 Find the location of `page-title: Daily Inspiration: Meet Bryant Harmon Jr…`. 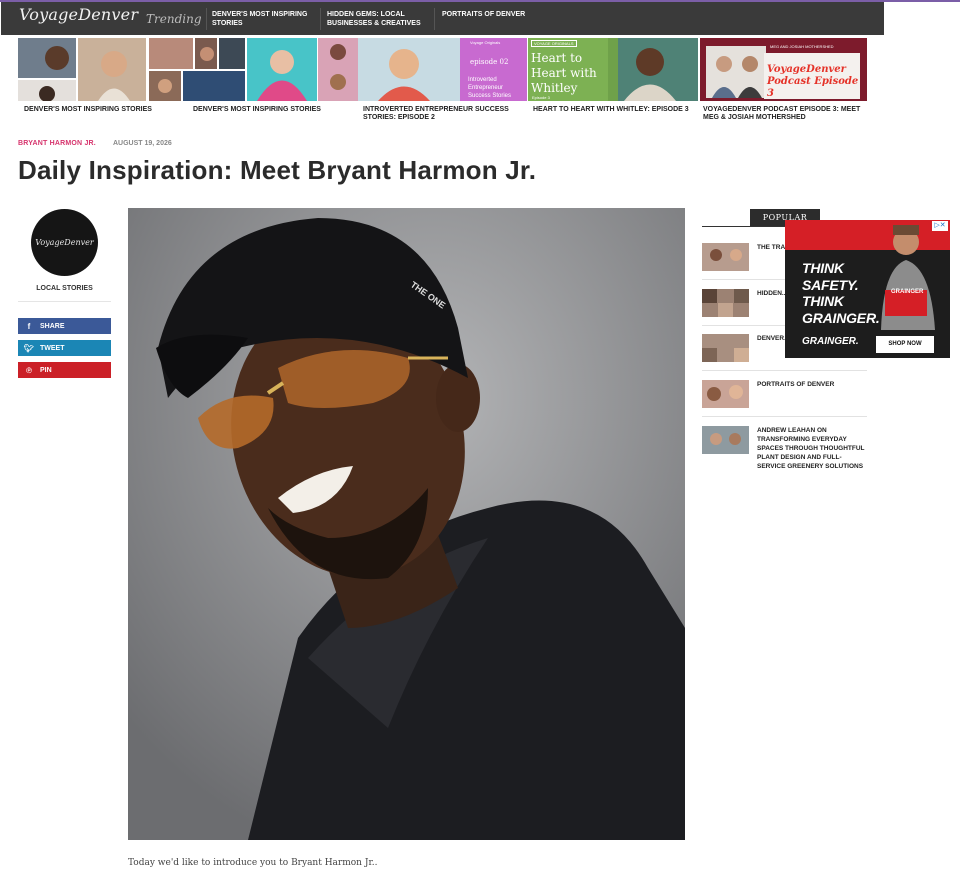

page-title: Daily Inspiration: Meet Bryant Harmon Jr… is located at coordinates (277, 170).